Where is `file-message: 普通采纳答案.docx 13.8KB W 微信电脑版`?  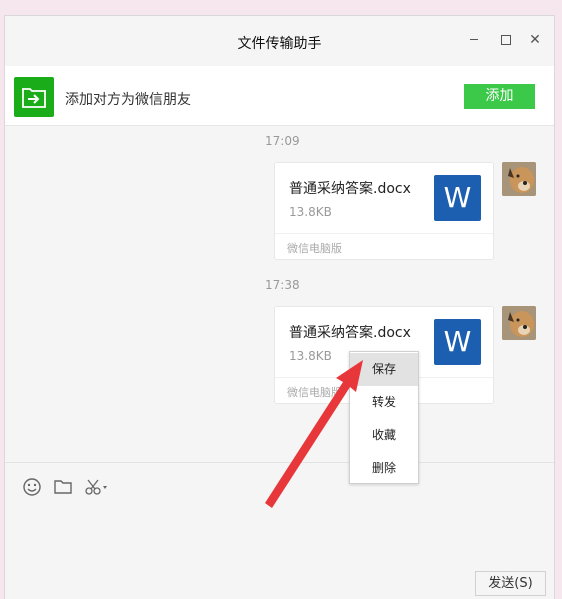
file-message: 普通采纳答案.docx 13.8KB W 微信电脑版 is located at coordinates (384, 211).